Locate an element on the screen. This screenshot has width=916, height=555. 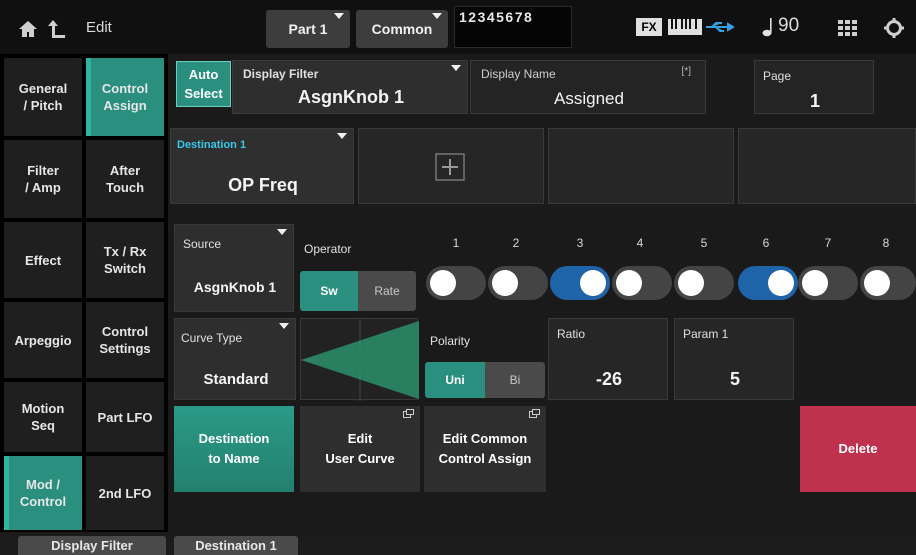
top-bar: Edit Part 1 Common 12345678 FX 90 is located at coordinates (458, 27).